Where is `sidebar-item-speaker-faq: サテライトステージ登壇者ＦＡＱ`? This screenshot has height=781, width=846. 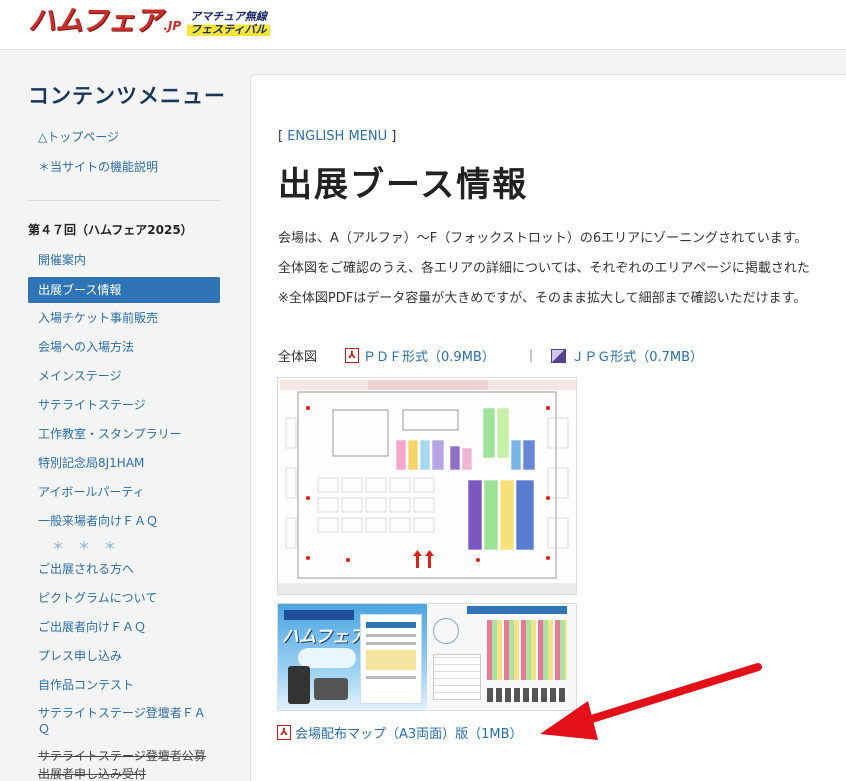
sidebar-item-speaker-faq: サテライトステージ登壇者ＦＡＱ is located at coordinates (118, 721).